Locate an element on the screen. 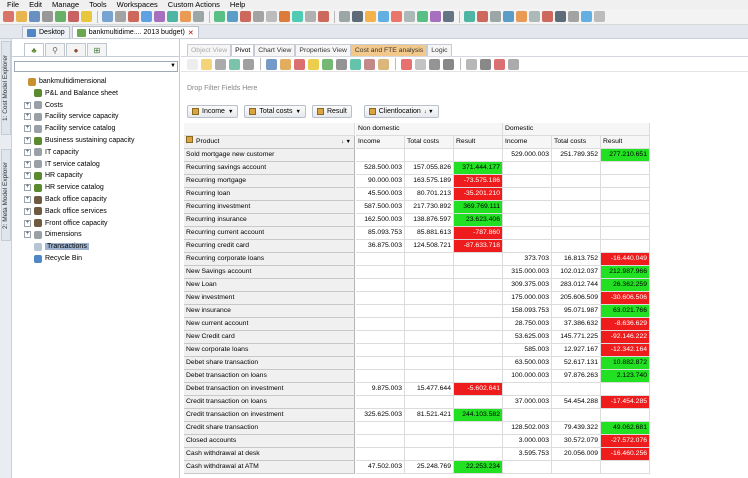 The width and height of the screenshot is (748, 478). model-selector-dropdown: ▼ is located at coordinates (96, 66).